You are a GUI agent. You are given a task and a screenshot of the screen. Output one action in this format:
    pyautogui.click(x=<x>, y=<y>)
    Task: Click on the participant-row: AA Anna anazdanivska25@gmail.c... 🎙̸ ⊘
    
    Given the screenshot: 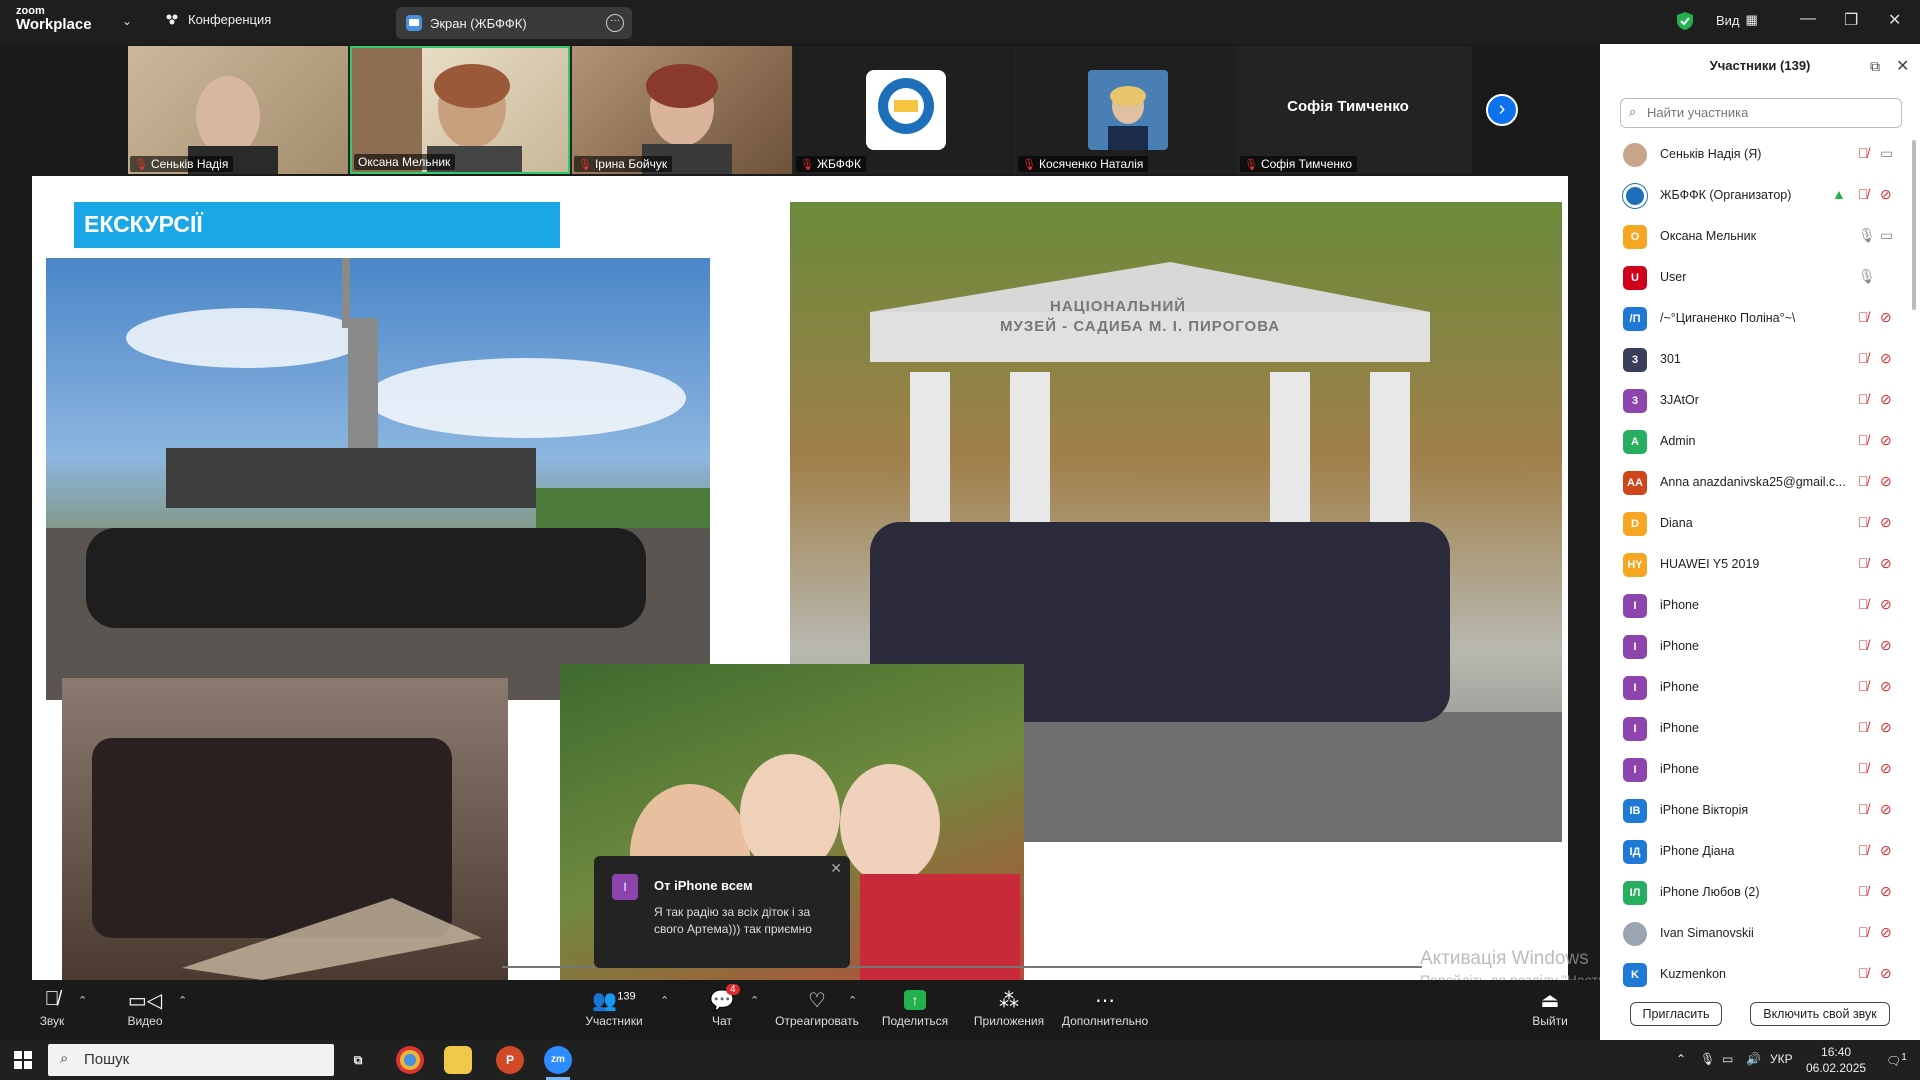 What is the action you would take?
    pyautogui.click(x=1755, y=482)
    